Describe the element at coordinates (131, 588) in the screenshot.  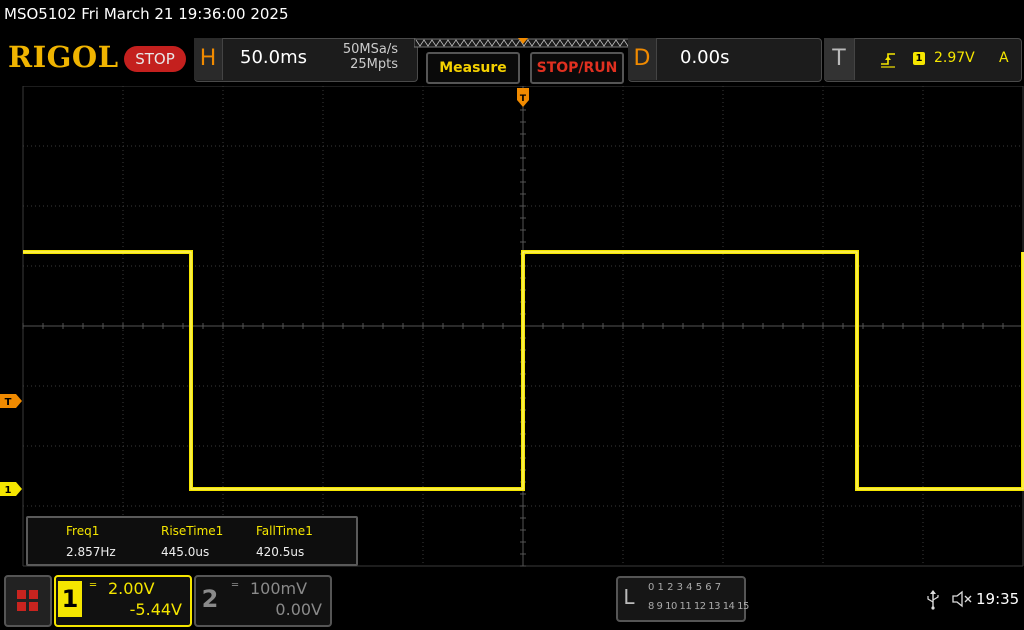
I see `channel1-scale: 2.00V` at that location.